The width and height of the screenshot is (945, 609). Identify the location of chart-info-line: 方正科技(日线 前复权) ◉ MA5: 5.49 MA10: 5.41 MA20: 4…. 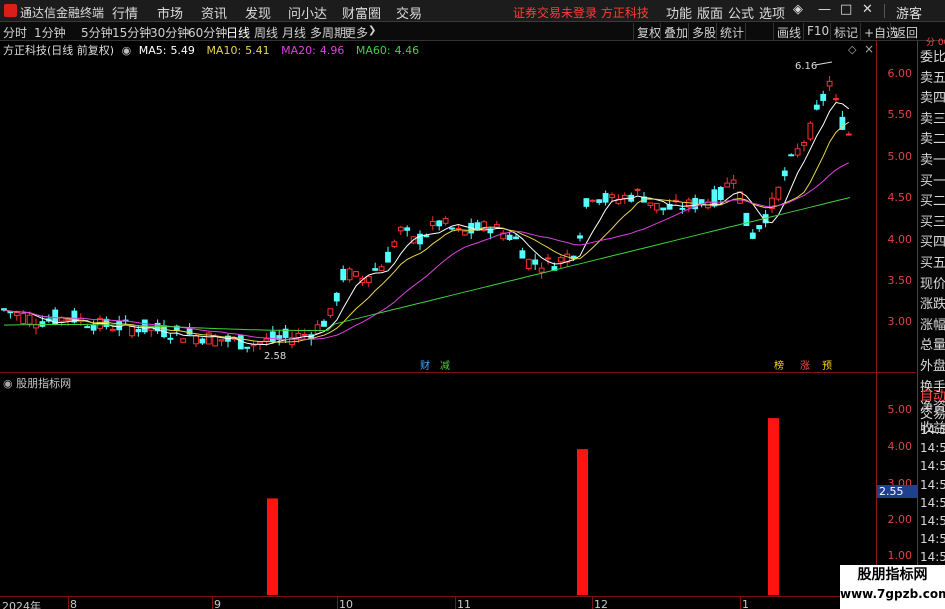
(213, 49).